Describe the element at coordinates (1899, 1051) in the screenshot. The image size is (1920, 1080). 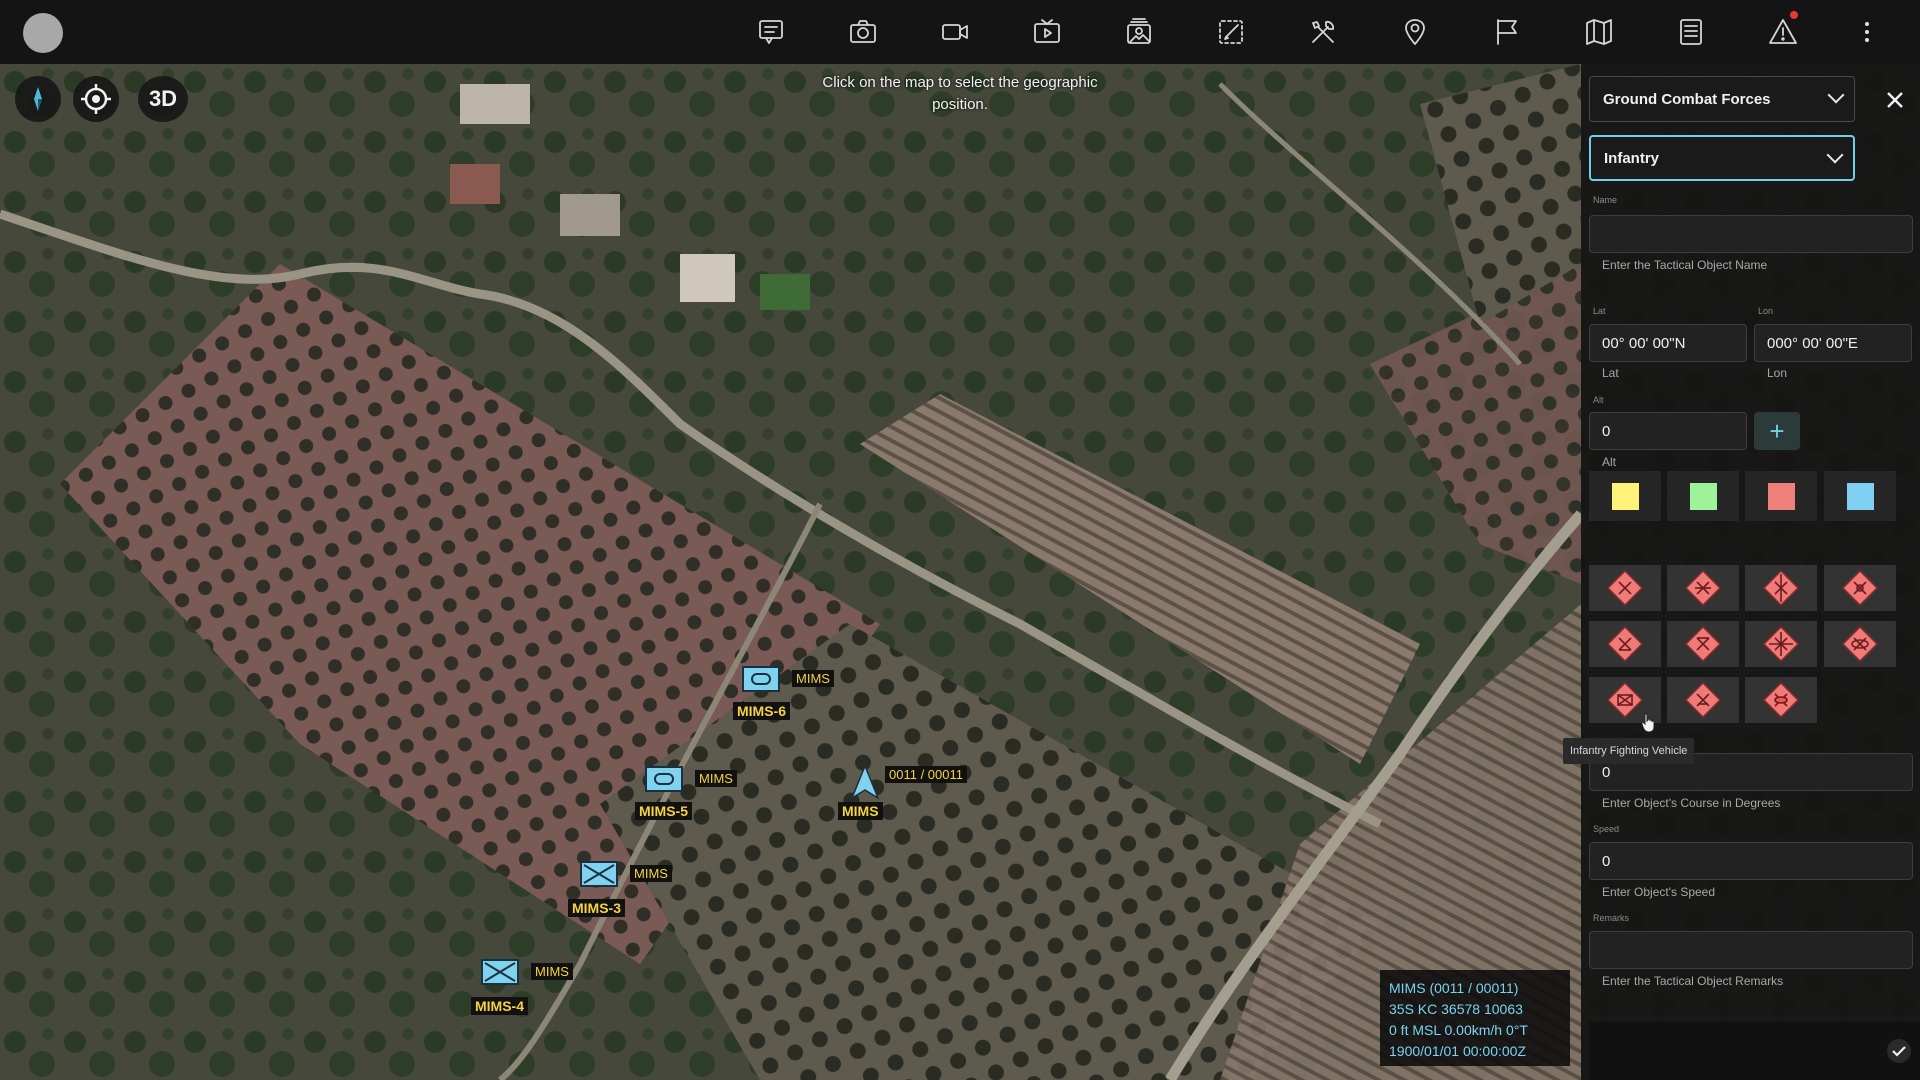
I see `check-icon` at that location.